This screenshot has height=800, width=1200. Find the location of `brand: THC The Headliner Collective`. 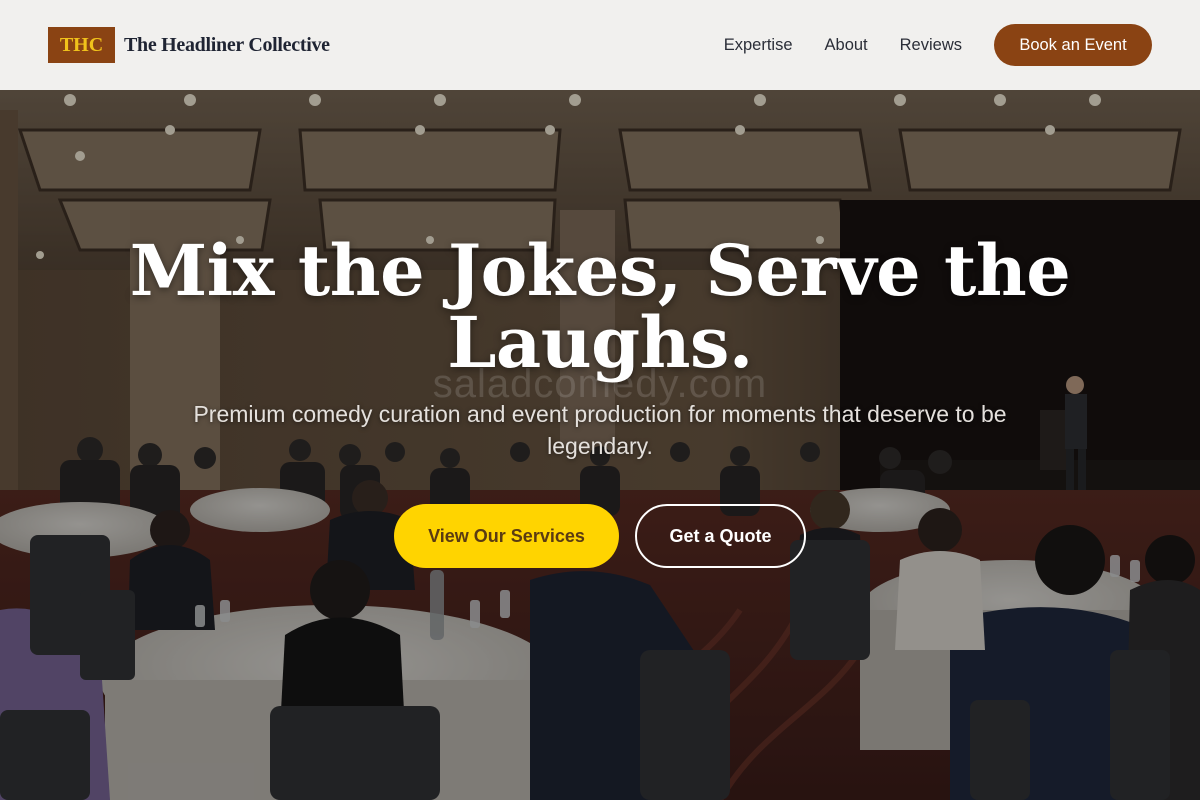

brand: THC The Headliner Collective is located at coordinates (189, 45).